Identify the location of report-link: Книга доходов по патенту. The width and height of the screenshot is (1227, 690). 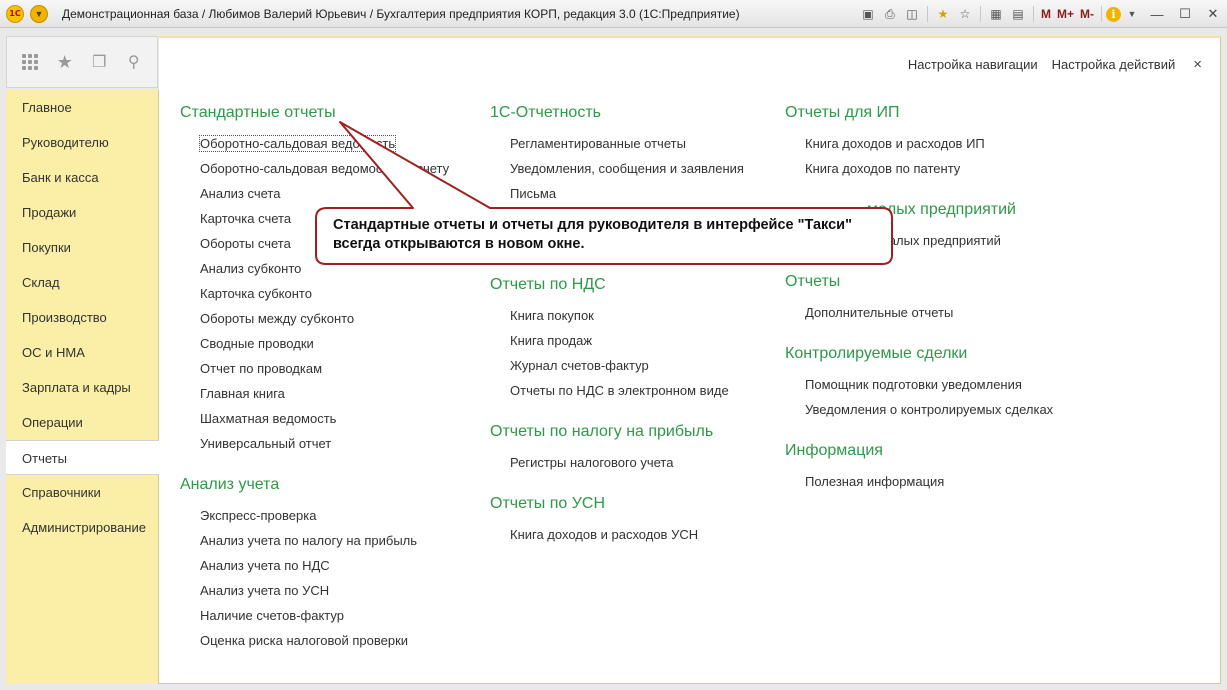
(919, 168).